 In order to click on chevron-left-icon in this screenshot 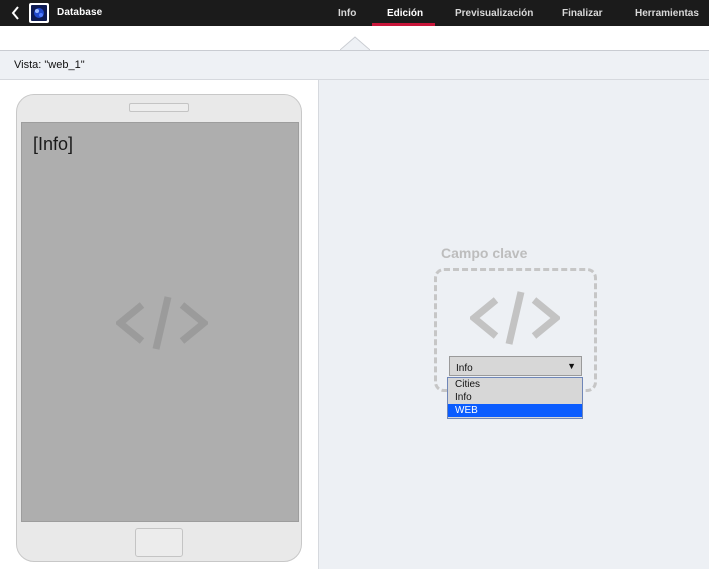, I will do `click(16, 13)`.